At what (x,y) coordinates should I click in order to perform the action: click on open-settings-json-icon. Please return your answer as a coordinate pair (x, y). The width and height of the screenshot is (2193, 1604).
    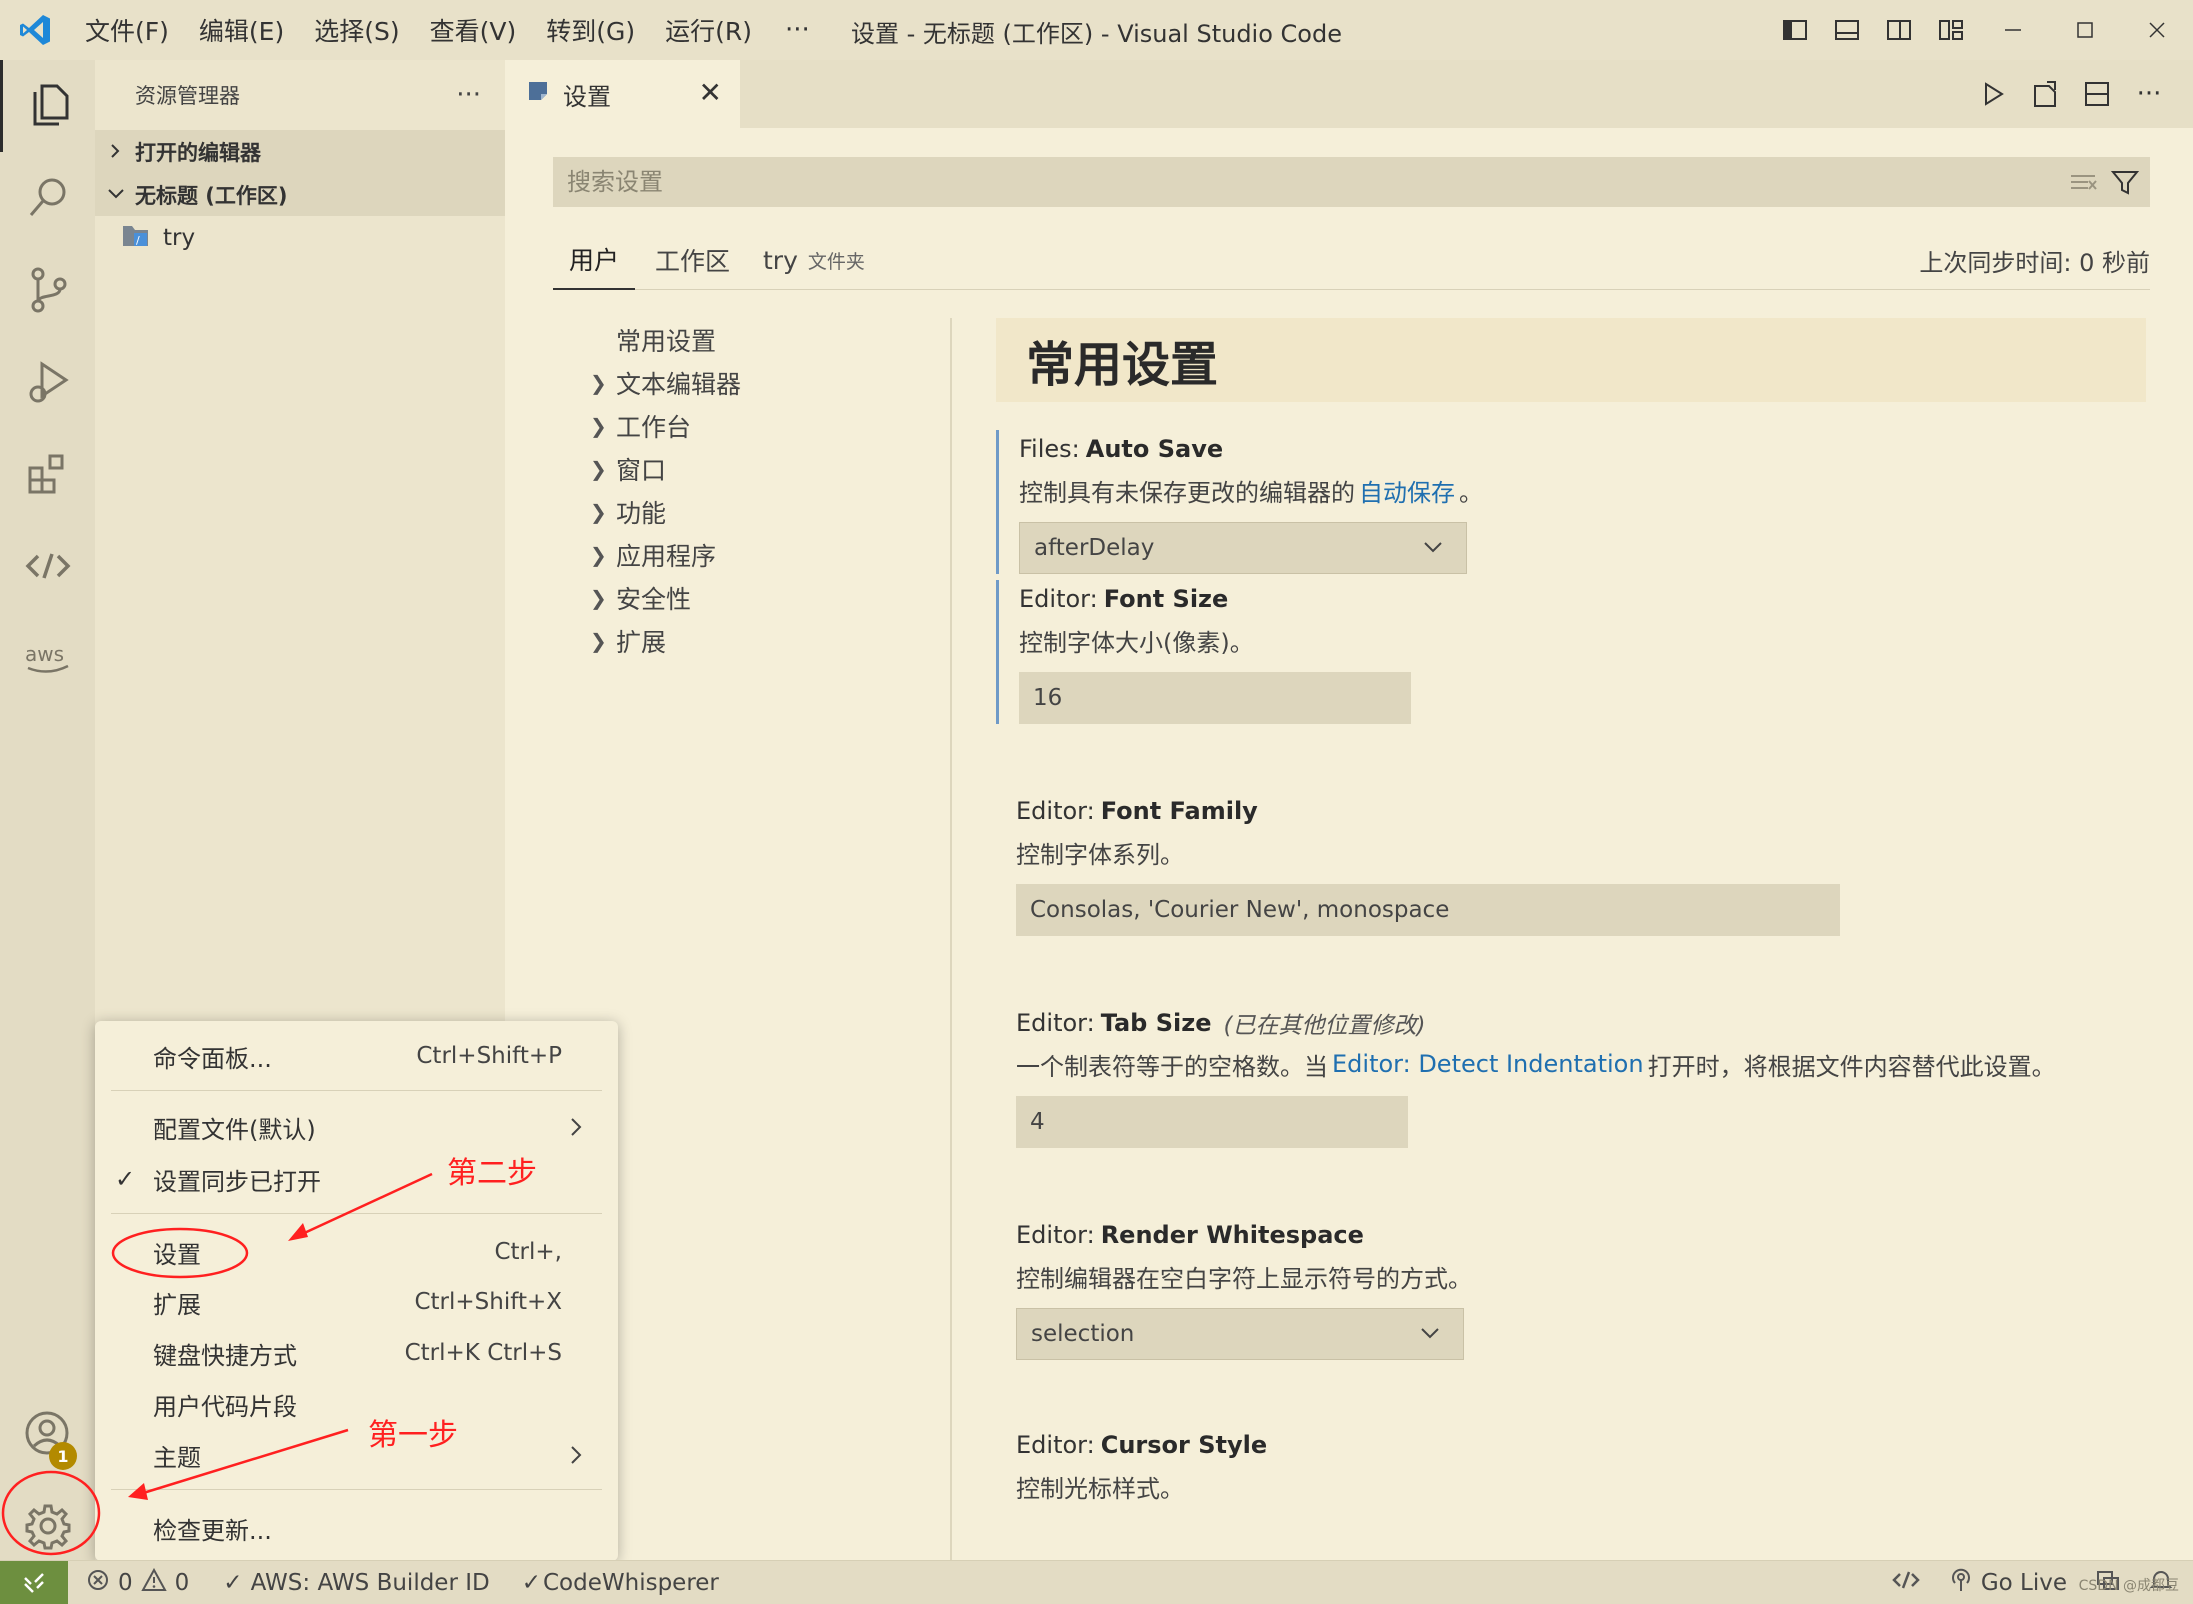
    Looking at the image, I should click on (2045, 94).